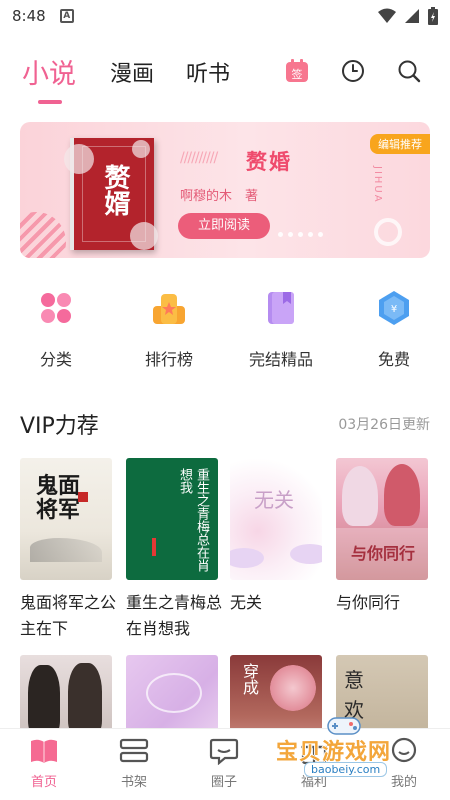 This screenshot has width=450, height=800. Describe the element at coordinates (55, 359) in the screenshot. I see `category-label: 分类` at that location.